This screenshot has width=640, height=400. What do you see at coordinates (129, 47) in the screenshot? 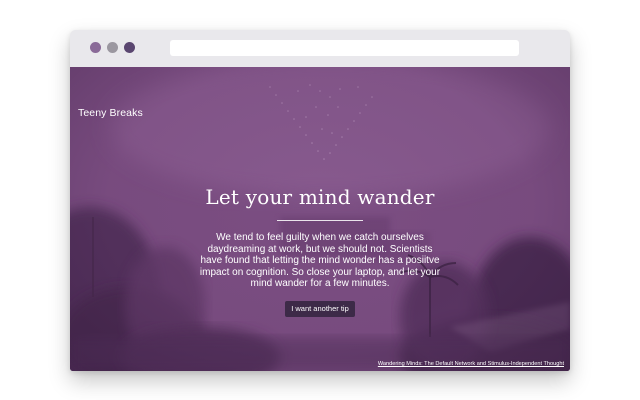
I see `maximize-window-button` at bounding box center [129, 47].